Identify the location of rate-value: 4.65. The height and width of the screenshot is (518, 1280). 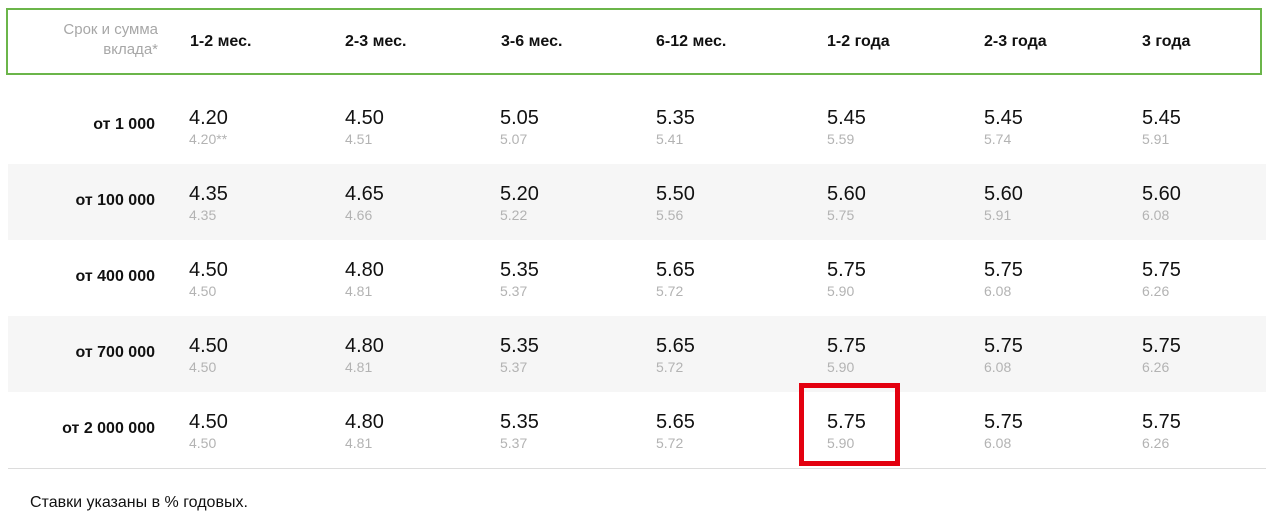
(364, 194).